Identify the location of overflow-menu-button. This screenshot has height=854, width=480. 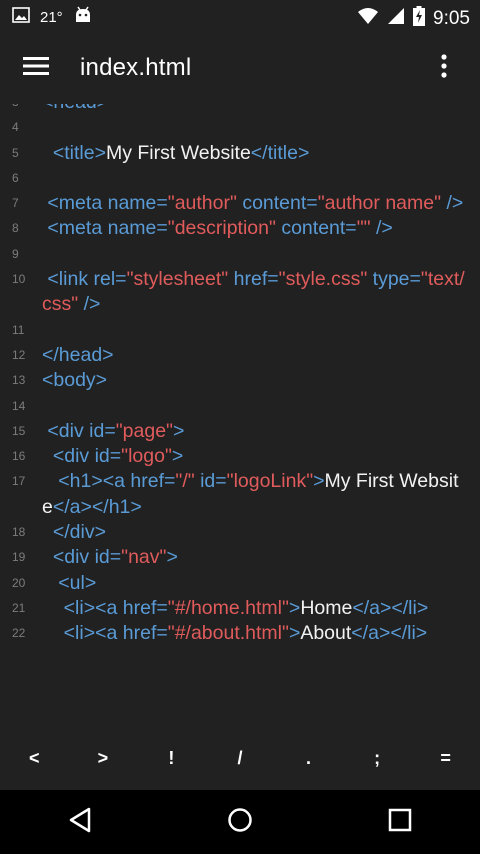
(444, 68).